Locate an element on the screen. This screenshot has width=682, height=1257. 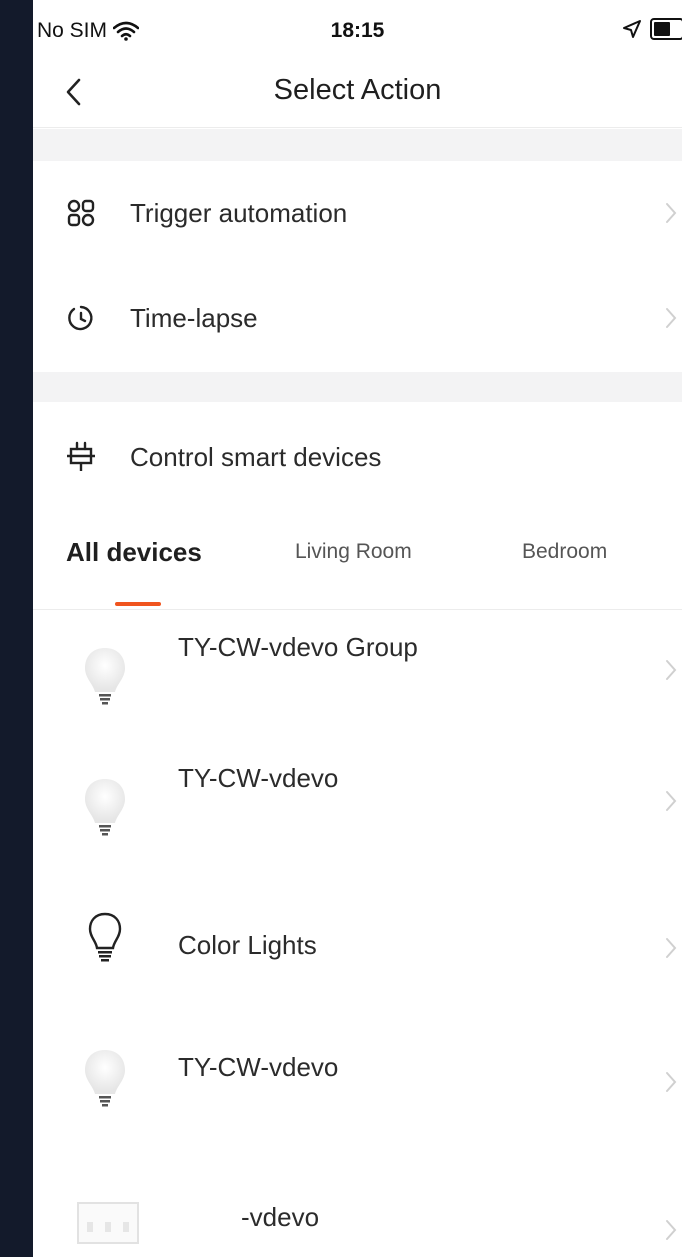
tab-living-room: Living Room is located at coordinates (353, 552).